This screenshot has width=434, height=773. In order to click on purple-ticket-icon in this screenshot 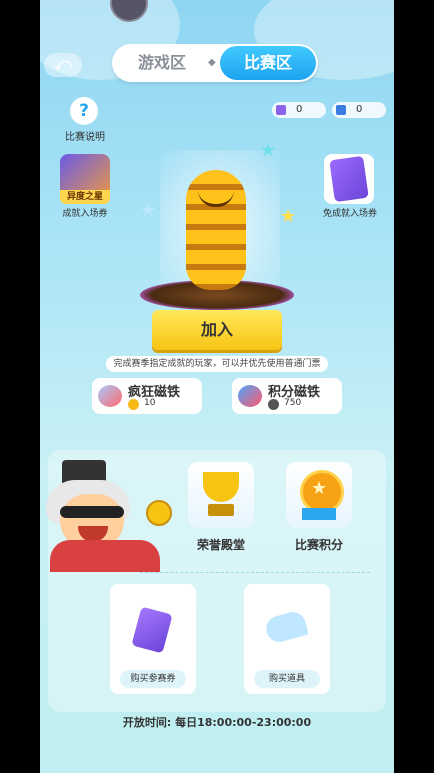, I will do `click(281, 110)`.